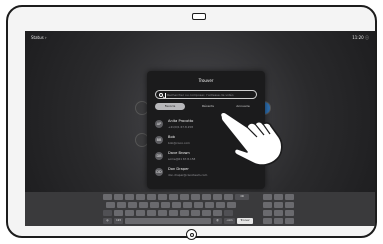 Image resolution: width=383 pixels, height=244 pixels. I want to click on contact-detail: +41(0)1 67.8.158, so click(180, 126).